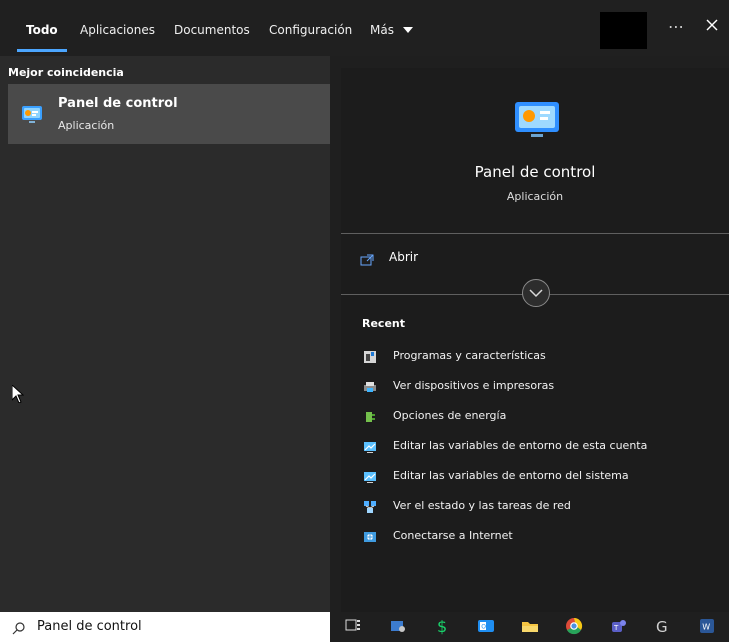 Image resolution: width=729 pixels, height=642 pixels. Describe the element at coordinates (165, 627) in the screenshot. I see `search-input: Panel de control` at that location.